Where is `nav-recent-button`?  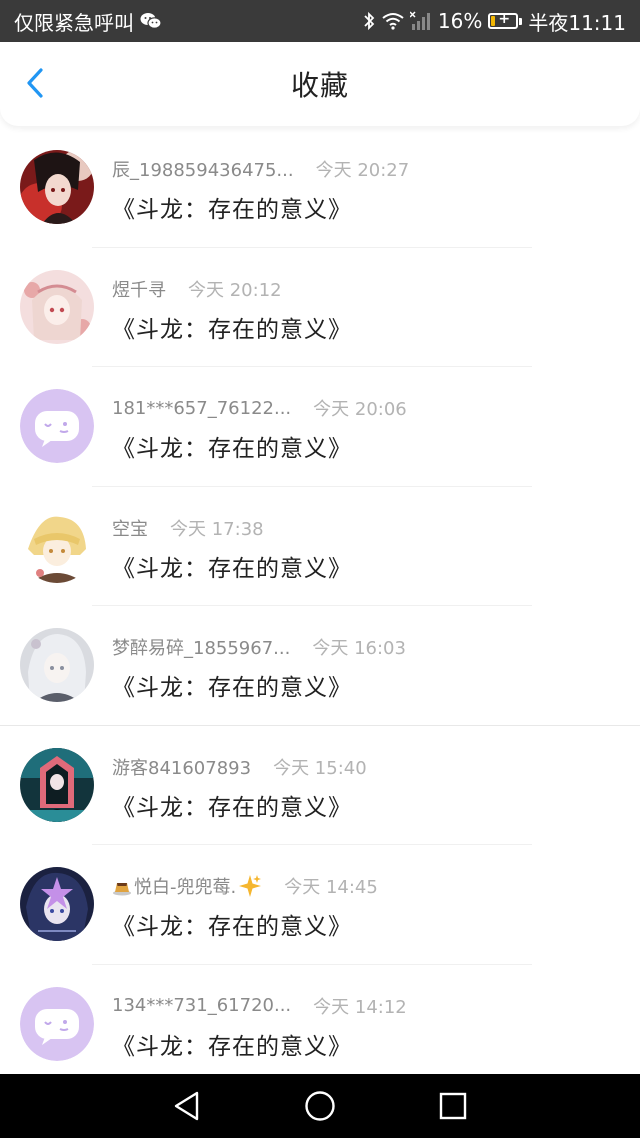
nav-recent-button is located at coordinates (453, 1106).